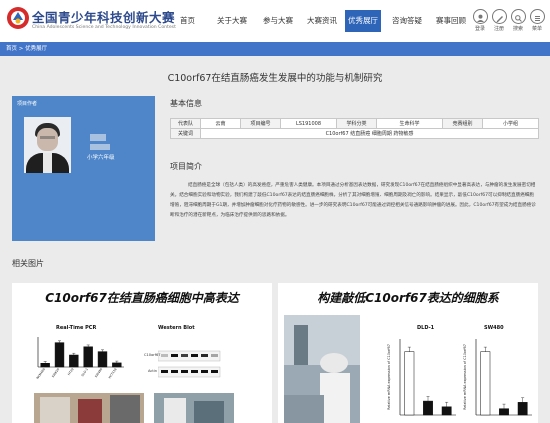  I want to click on author-name-blurred, so click(98, 137).